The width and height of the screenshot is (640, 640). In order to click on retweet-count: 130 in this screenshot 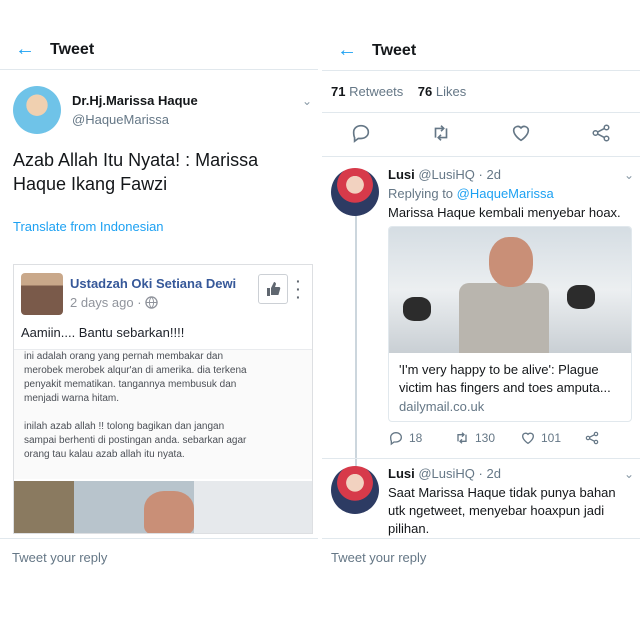, I will do `click(485, 438)`.